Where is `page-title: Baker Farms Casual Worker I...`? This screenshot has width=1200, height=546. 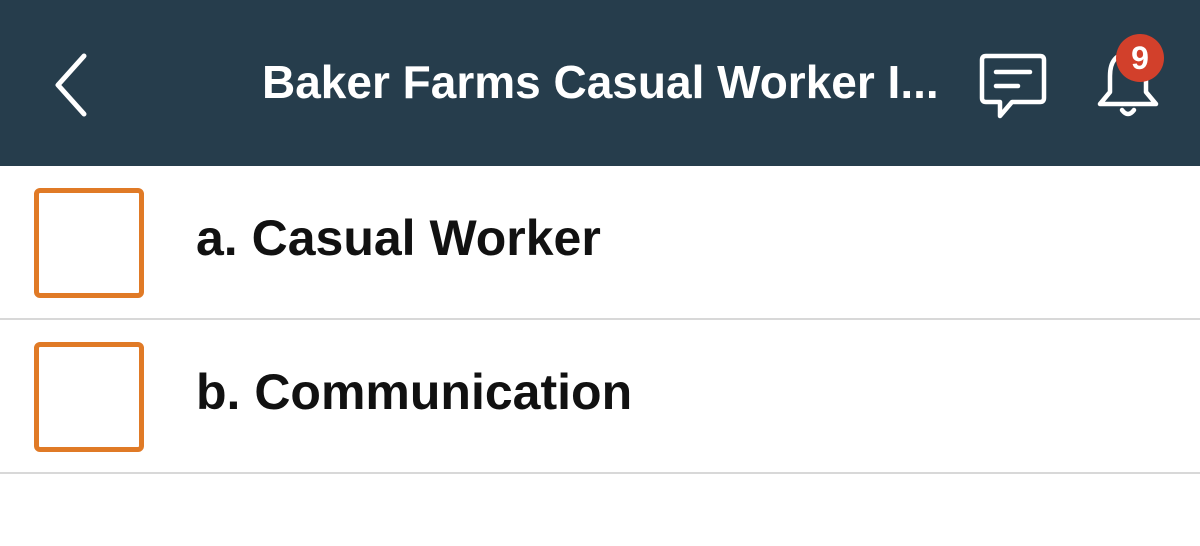
page-title: Baker Farms Casual Worker I... is located at coordinates (600, 82).